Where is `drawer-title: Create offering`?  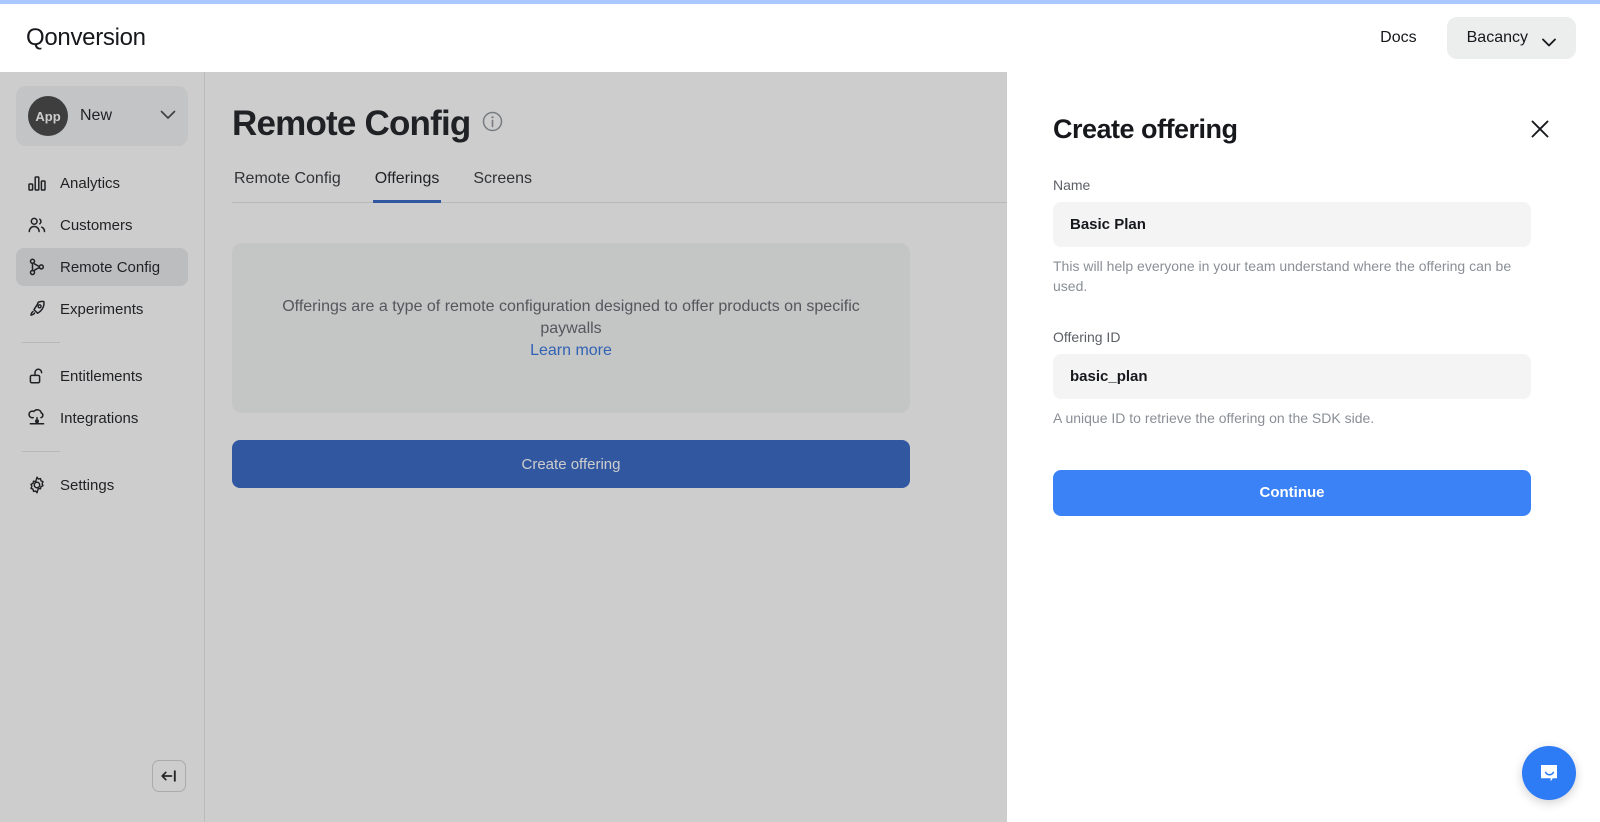
drawer-title: Create offering is located at coordinates (1145, 129).